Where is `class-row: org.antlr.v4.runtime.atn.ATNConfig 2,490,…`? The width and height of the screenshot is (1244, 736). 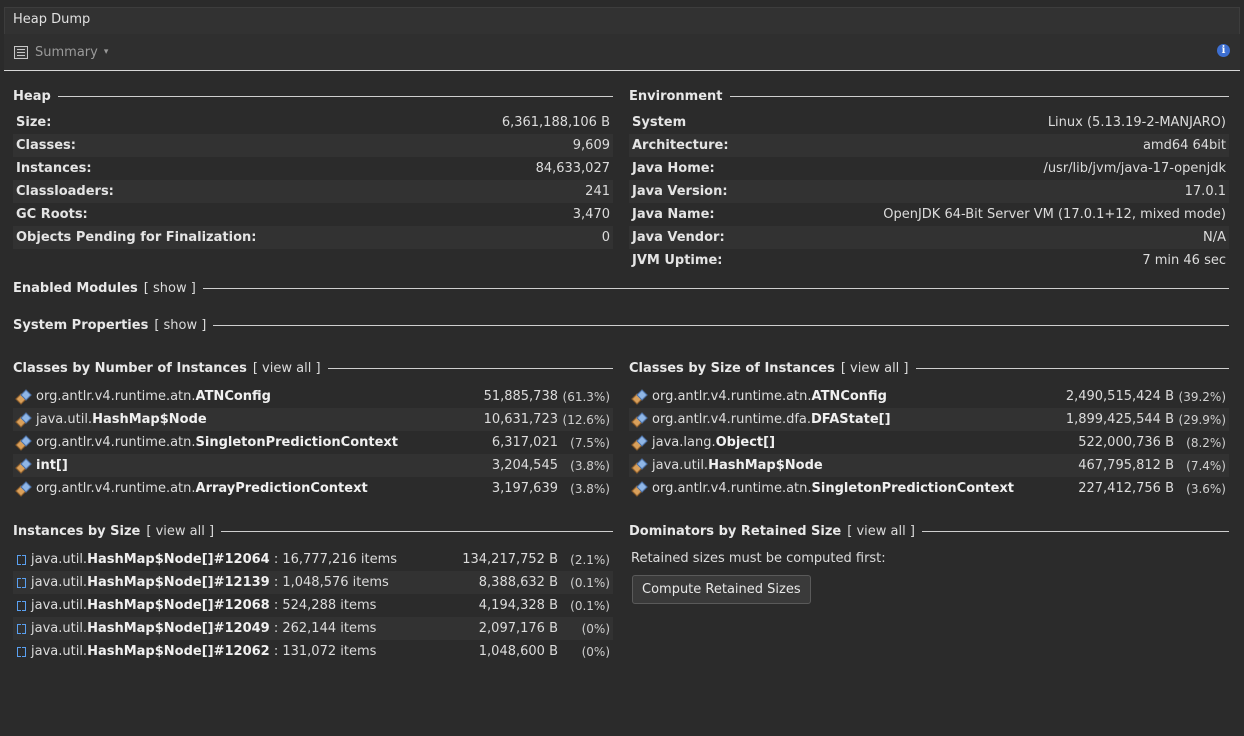
class-row: org.antlr.v4.runtime.atn.ATNConfig 2,490,… is located at coordinates (929, 396).